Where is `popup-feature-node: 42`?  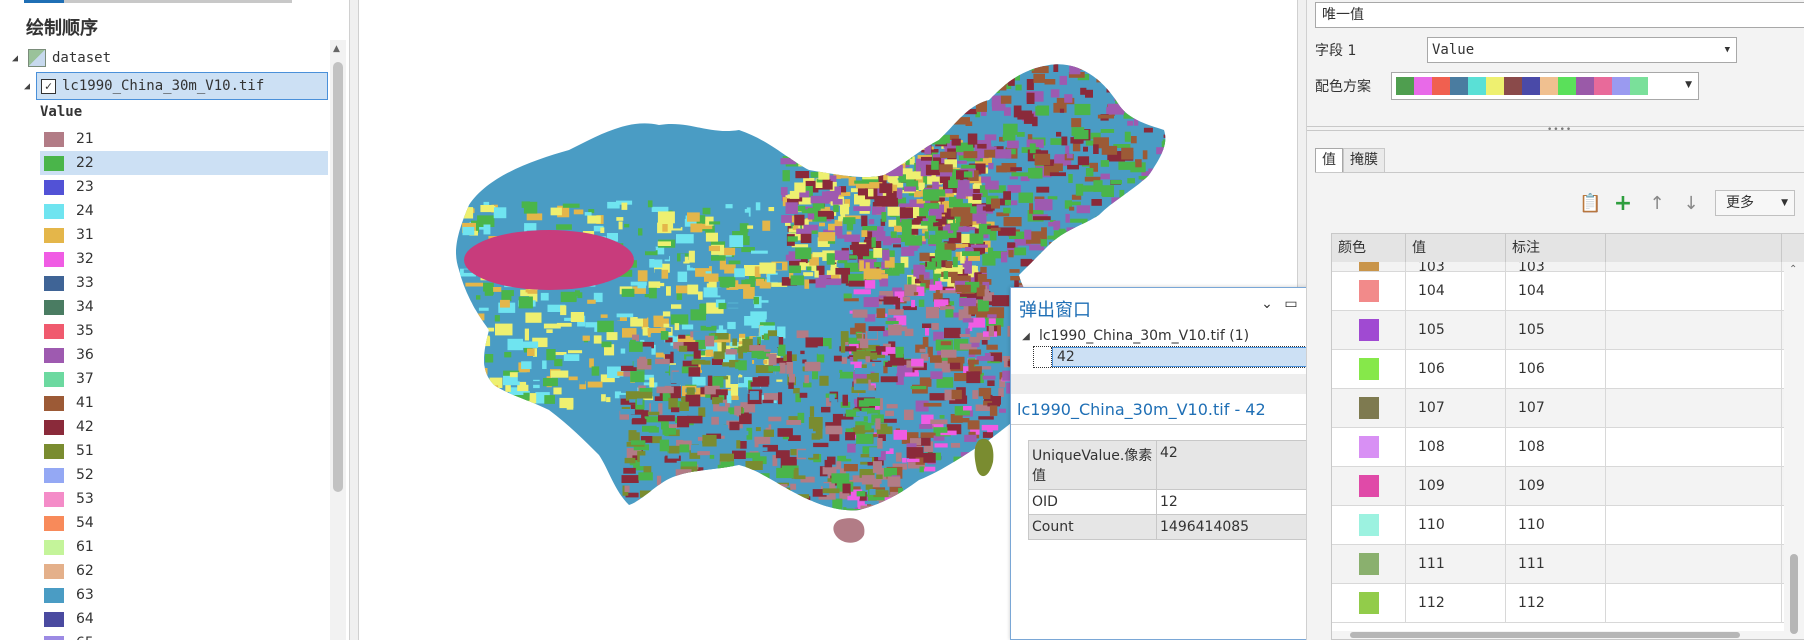
popup-feature-node: 42 is located at coordinates (1178, 357).